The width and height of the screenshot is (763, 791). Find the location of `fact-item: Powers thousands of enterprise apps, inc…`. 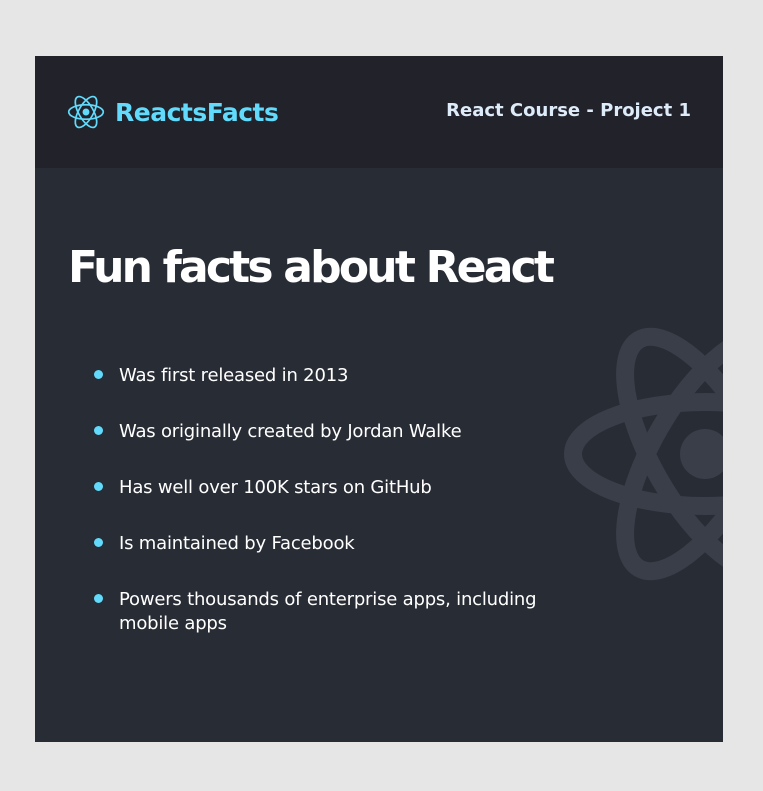

fact-item: Powers thousands of enterprise apps, inc… is located at coordinates (346, 612).